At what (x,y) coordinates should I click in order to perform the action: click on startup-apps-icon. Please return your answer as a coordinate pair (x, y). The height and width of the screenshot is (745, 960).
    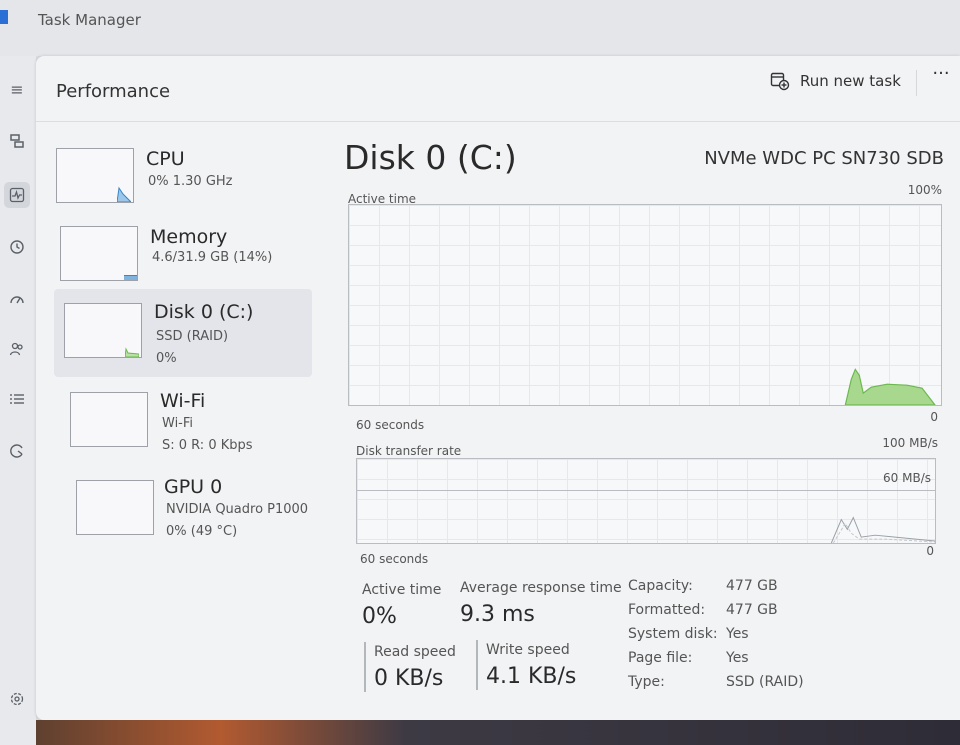
    Looking at the image, I should click on (17, 299).